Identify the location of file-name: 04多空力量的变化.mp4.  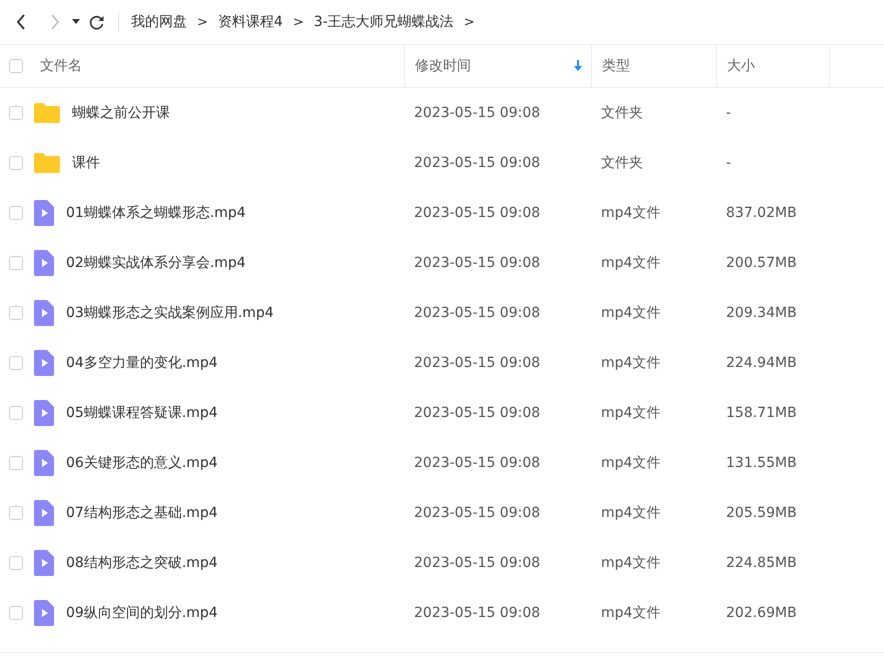
(142, 363).